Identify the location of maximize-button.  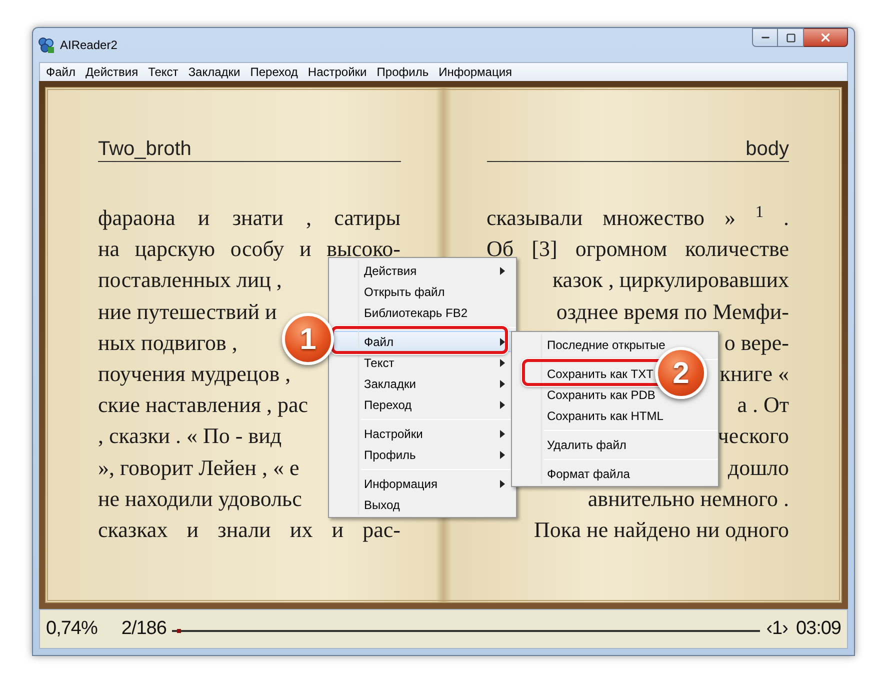
(791, 37).